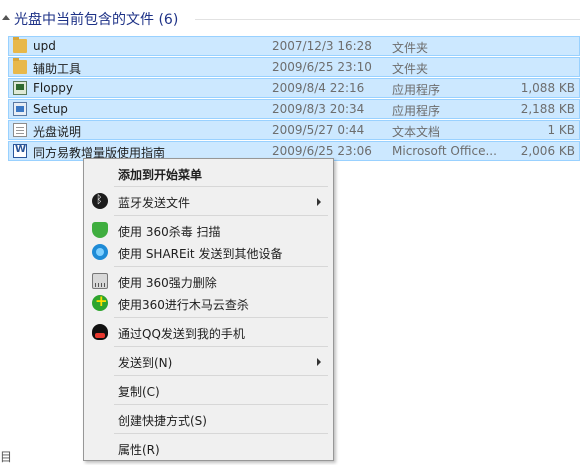 The width and height of the screenshot is (585, 465). I want to click on shredder-icon, so click(100, 281).